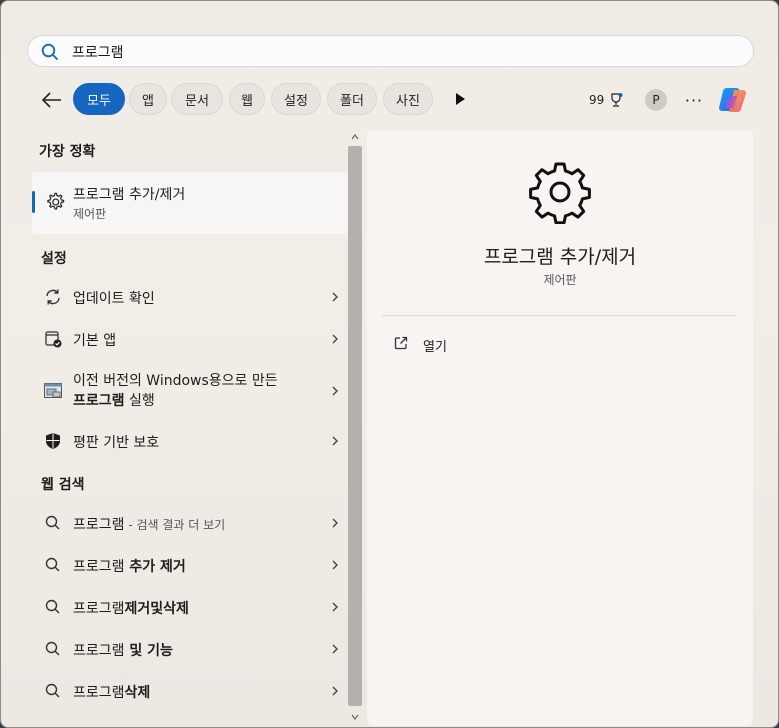 The image size is (779, 728). Describe the element at coordinates (190, 565) in the screenshot. I see `web-search-item: 프로그램 추가 제거` at that location.